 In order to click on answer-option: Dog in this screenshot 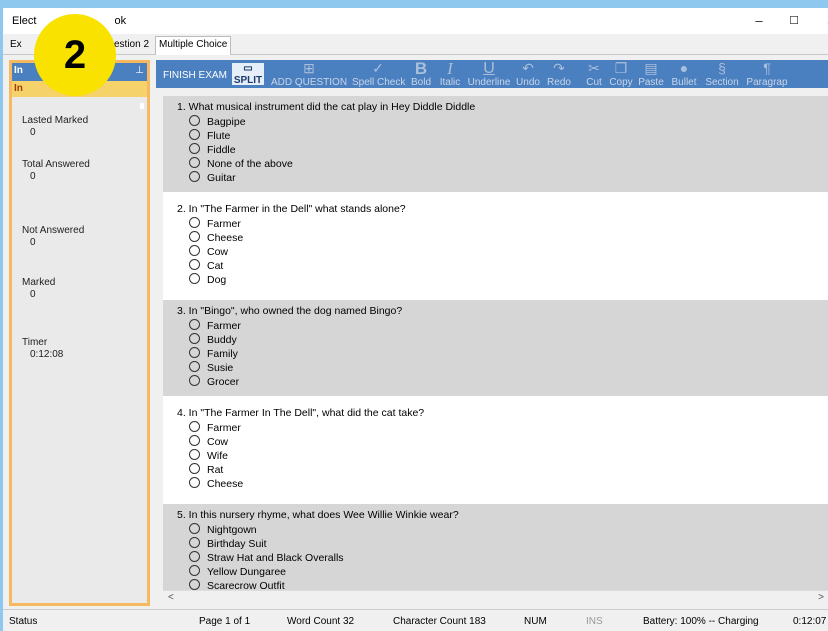, I will do `click(207, 279)`.